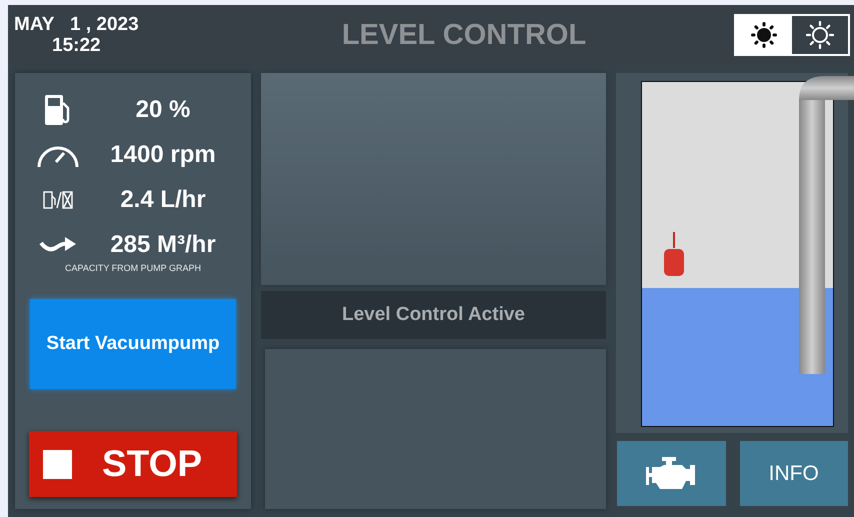 This screenshot has height=517, width=854. Describe the element at coordinates (794, 473) in the screenshot. I see `info-button: INFO` at that location.